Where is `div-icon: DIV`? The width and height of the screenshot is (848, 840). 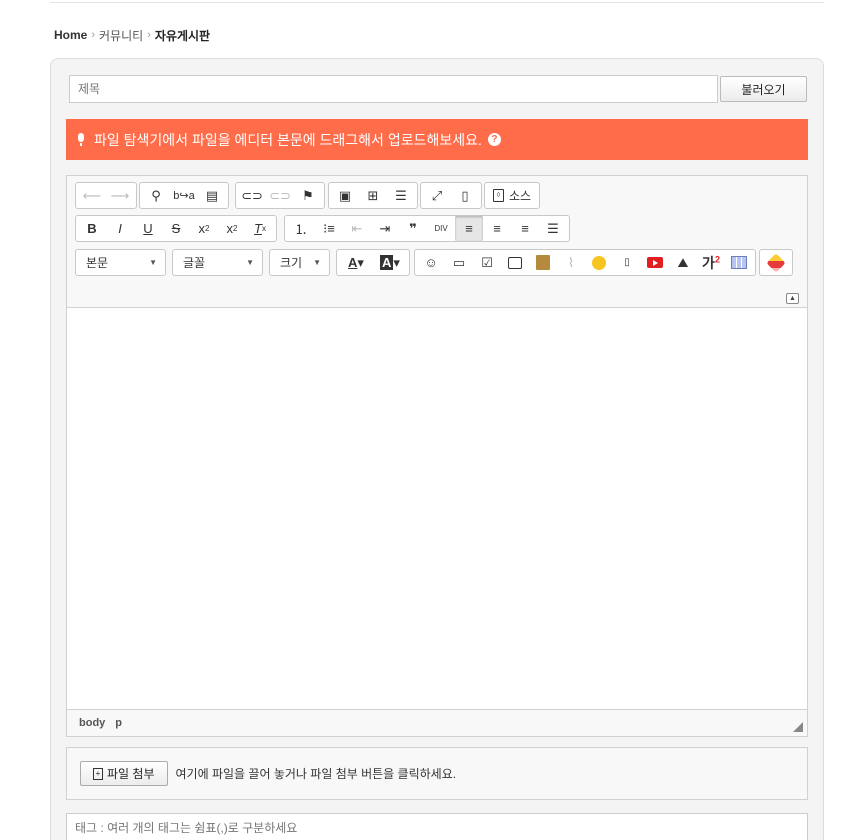
div-icon: DIV is located at coordinates (441, 228).